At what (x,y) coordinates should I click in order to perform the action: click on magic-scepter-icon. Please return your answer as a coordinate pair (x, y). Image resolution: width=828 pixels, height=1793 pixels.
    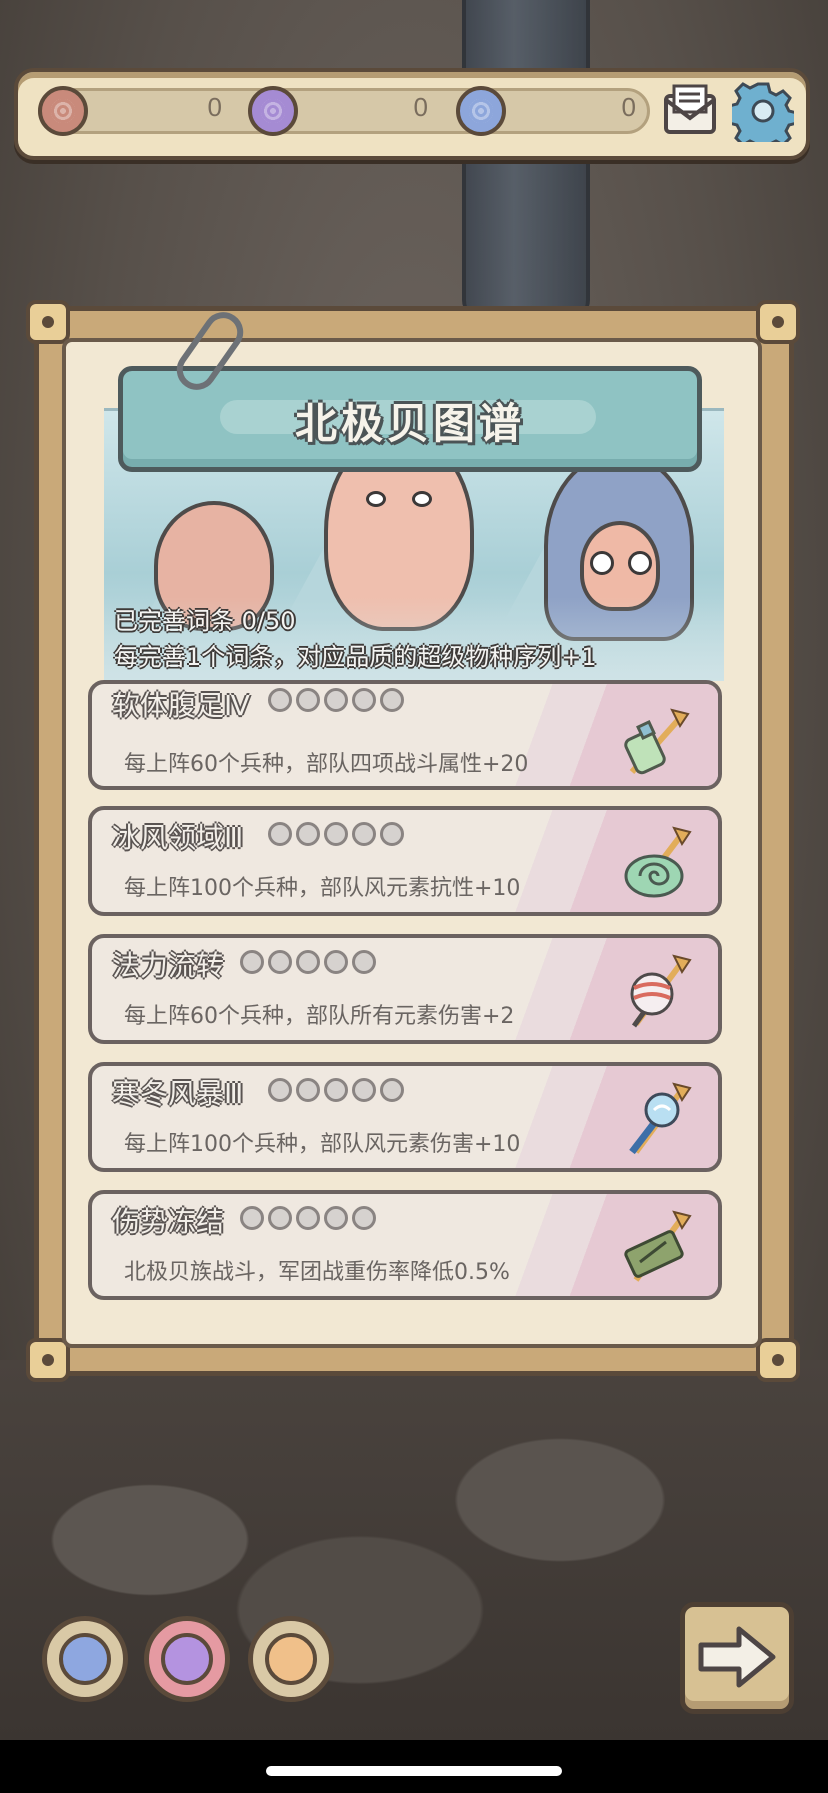
    Looking at the image, I should click on (660, 1118).